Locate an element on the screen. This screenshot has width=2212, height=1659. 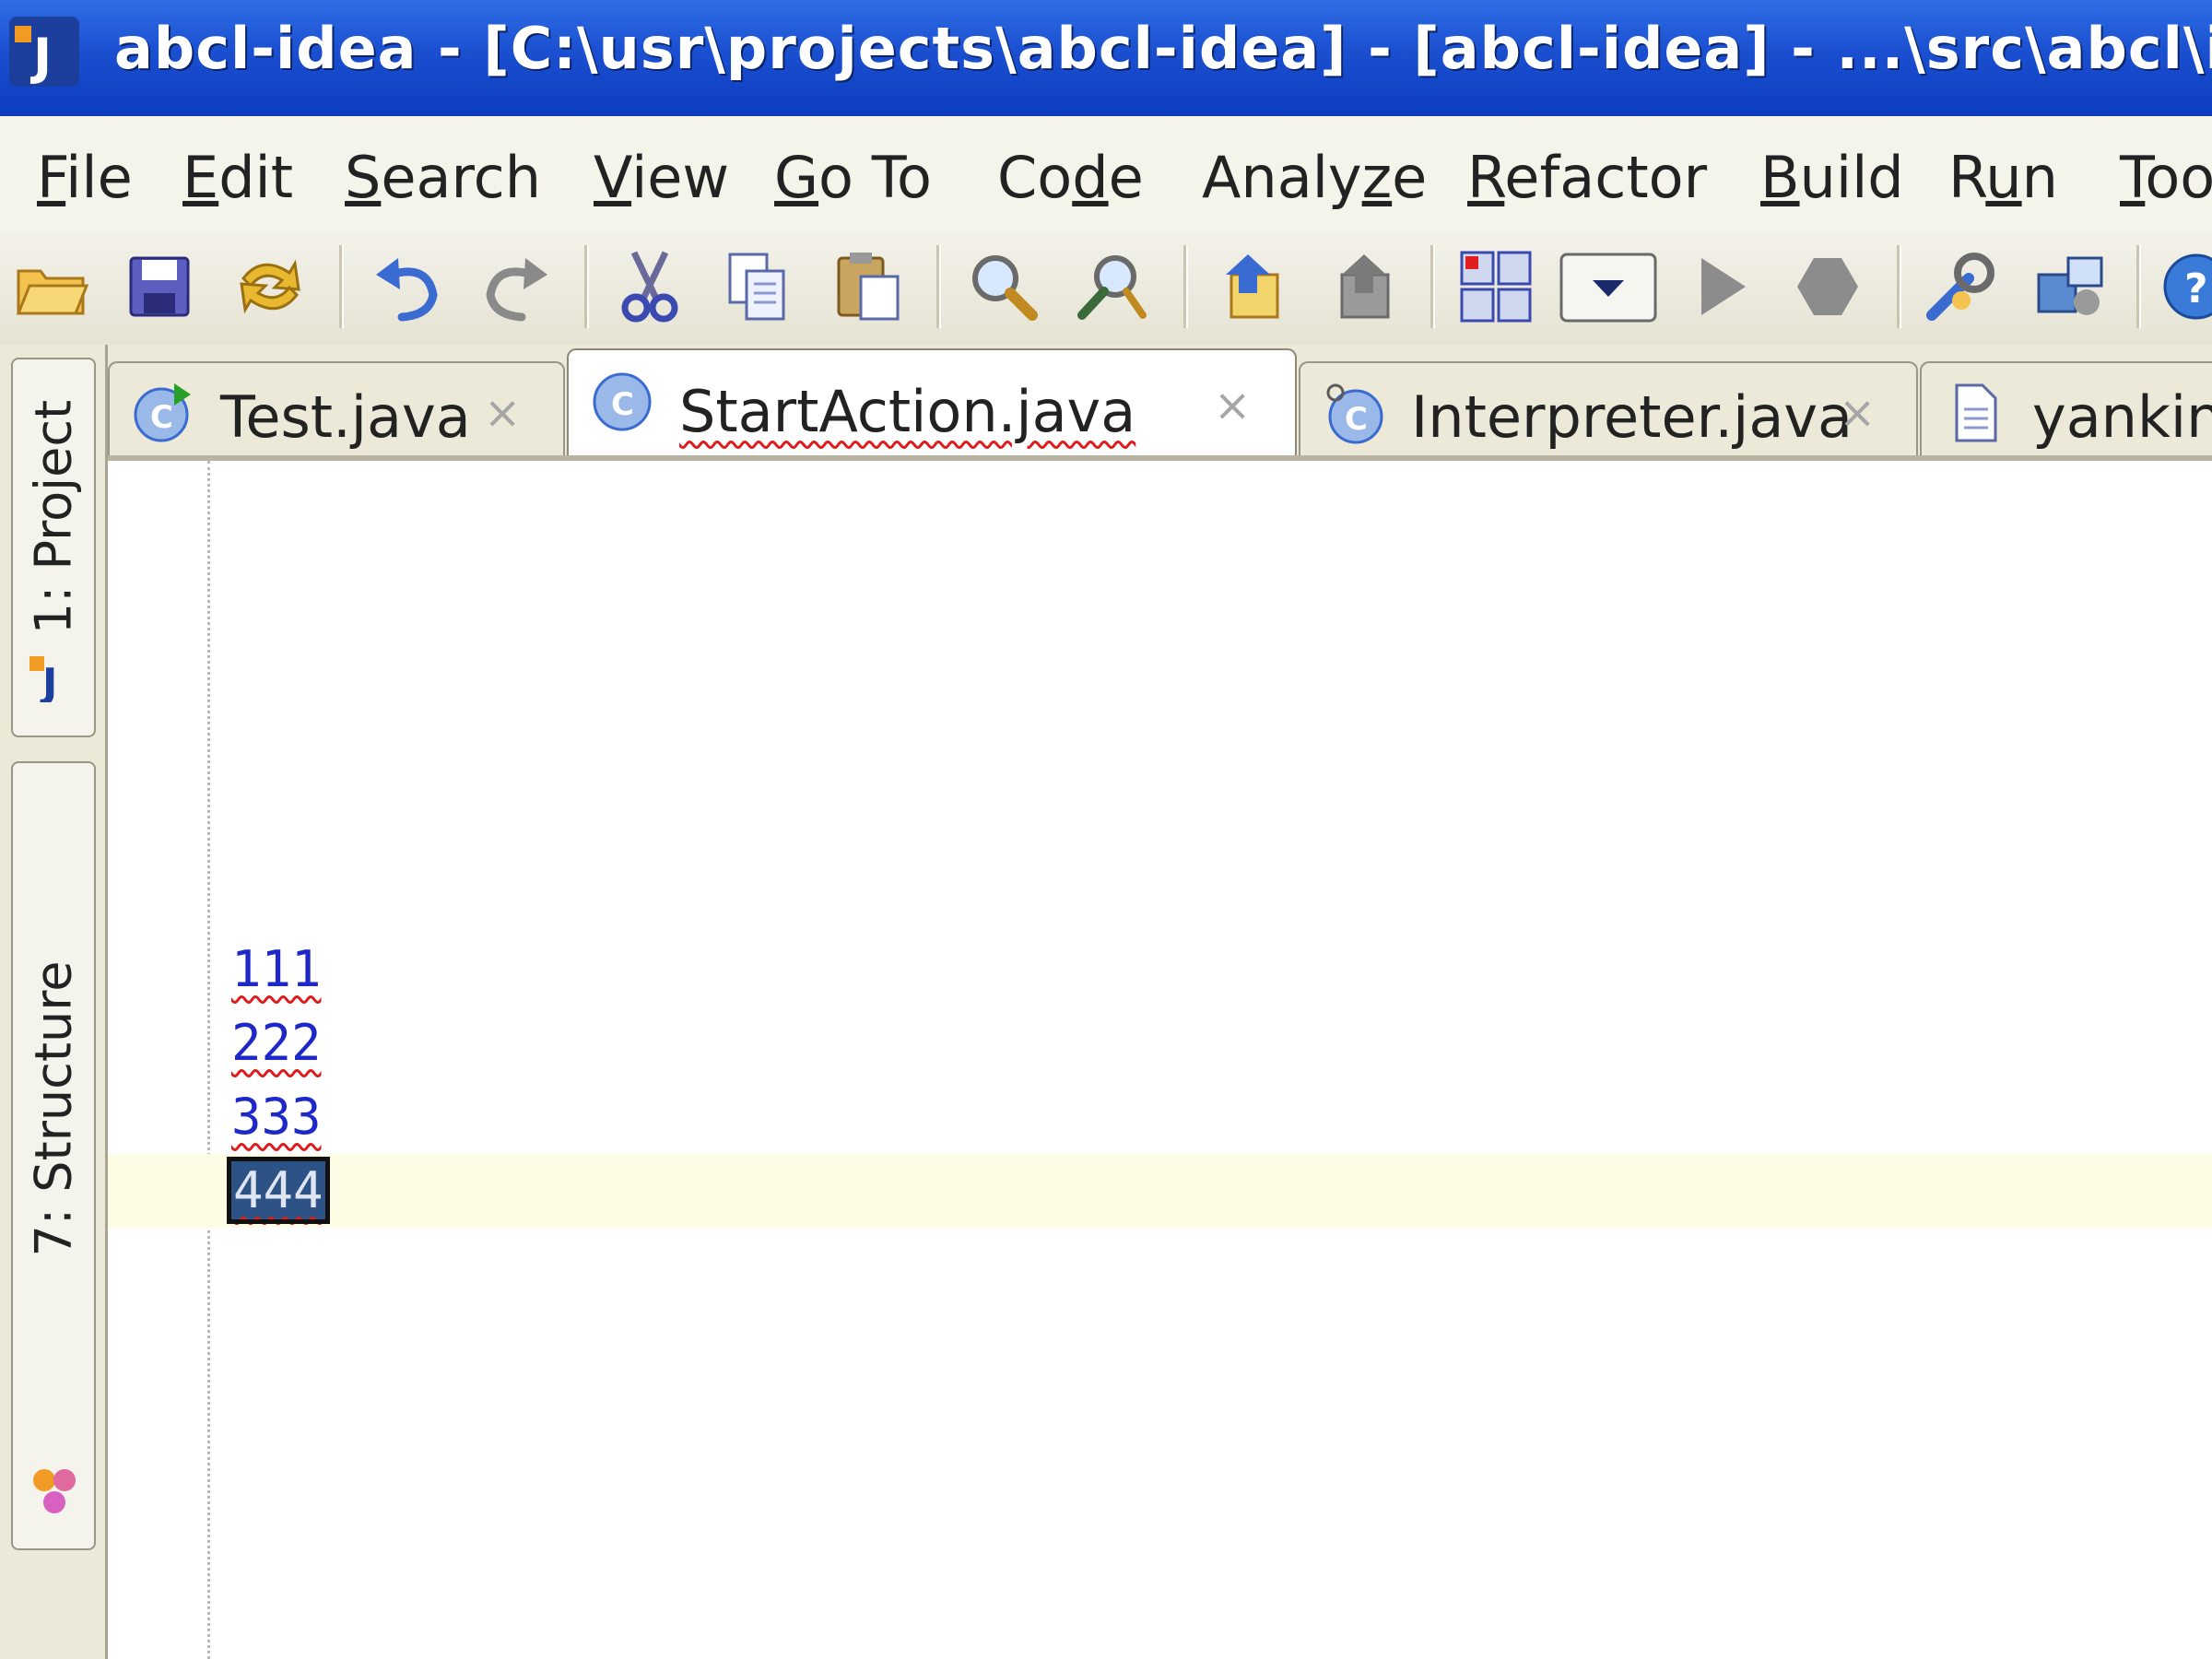
find-icon is located at coordinates (1003, 286).